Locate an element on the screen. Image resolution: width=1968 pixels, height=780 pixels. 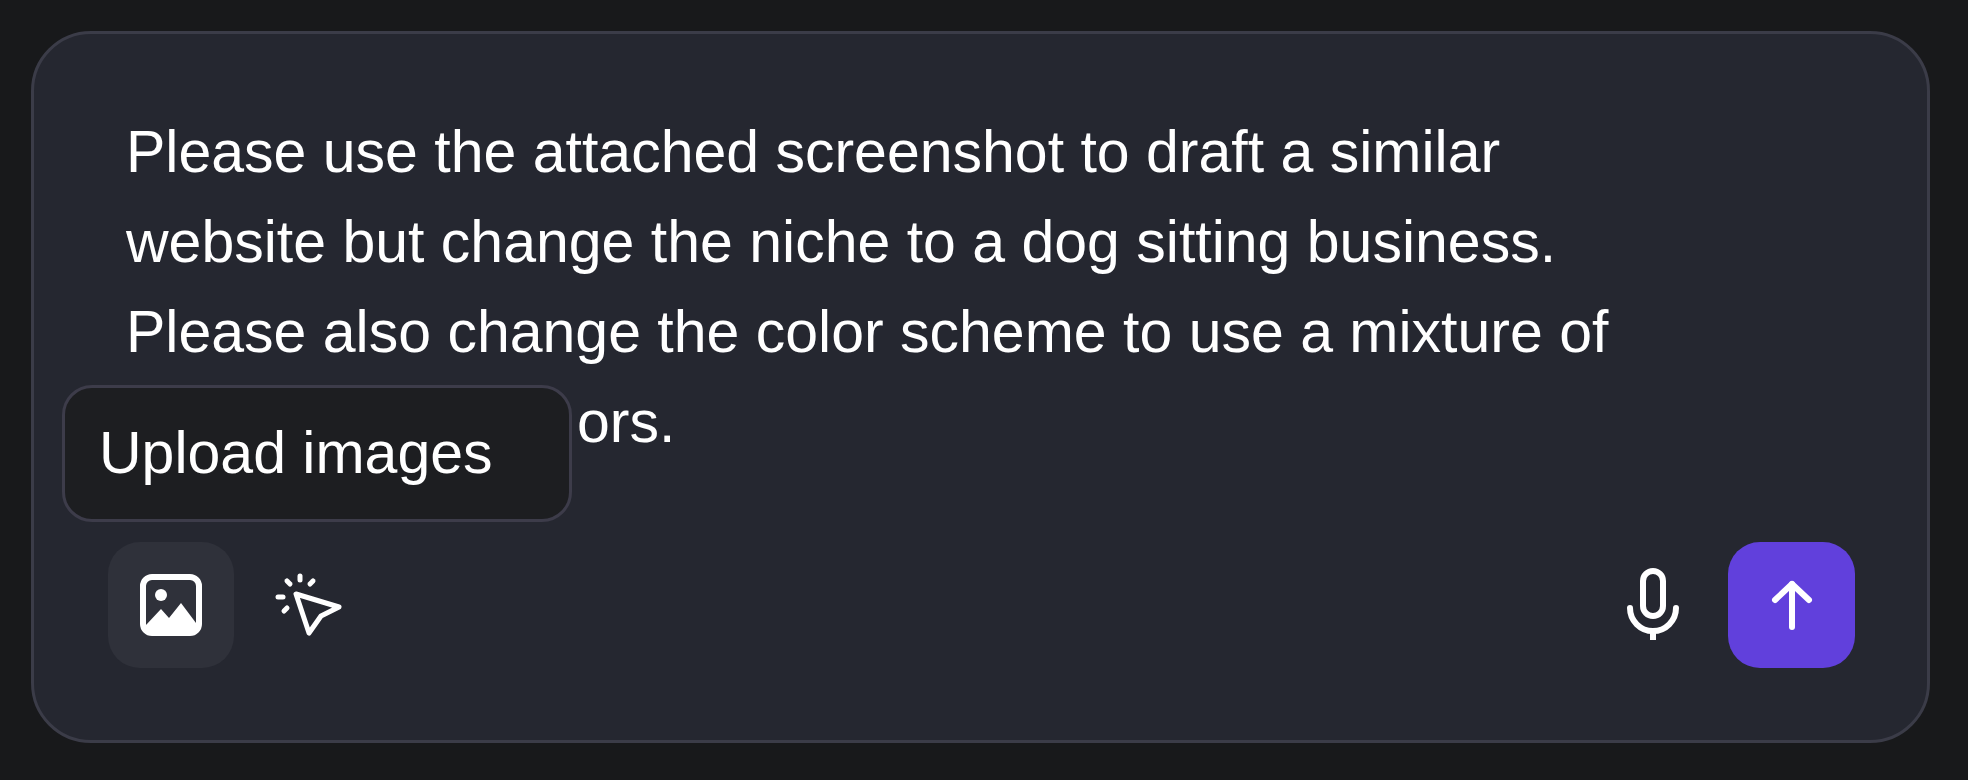
prompt-text: ors. is located at coordinates (626, 422).